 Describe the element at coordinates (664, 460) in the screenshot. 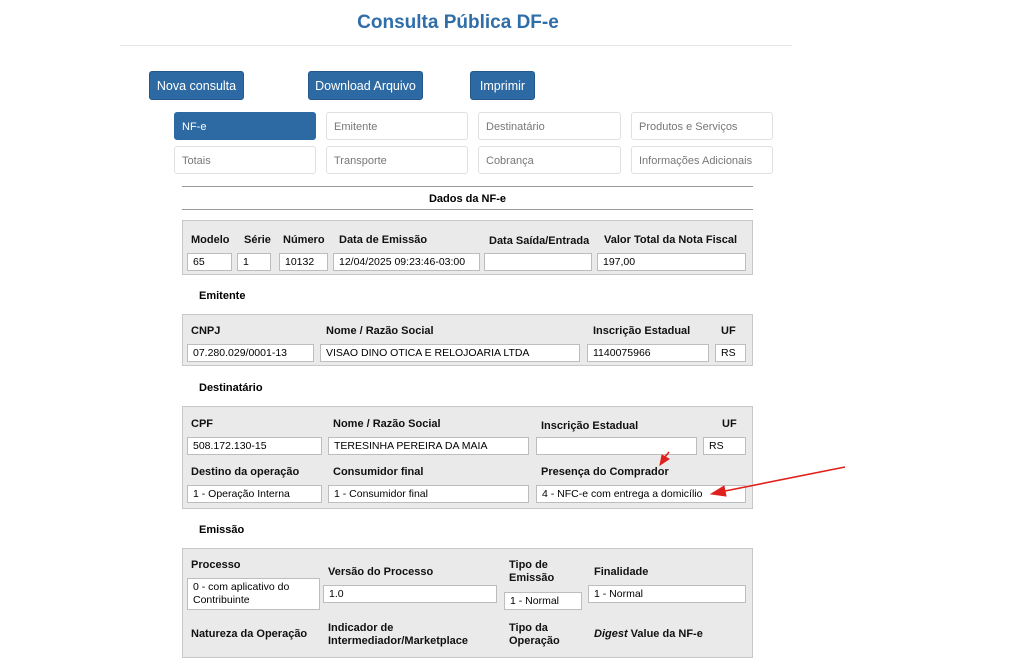

I see `annotation-arrowhead-short` at that location.